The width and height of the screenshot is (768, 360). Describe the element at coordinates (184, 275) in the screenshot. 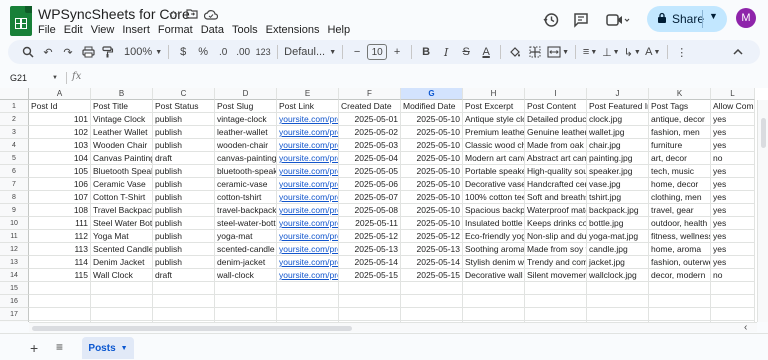

I see `table-cell: draft` at that location.